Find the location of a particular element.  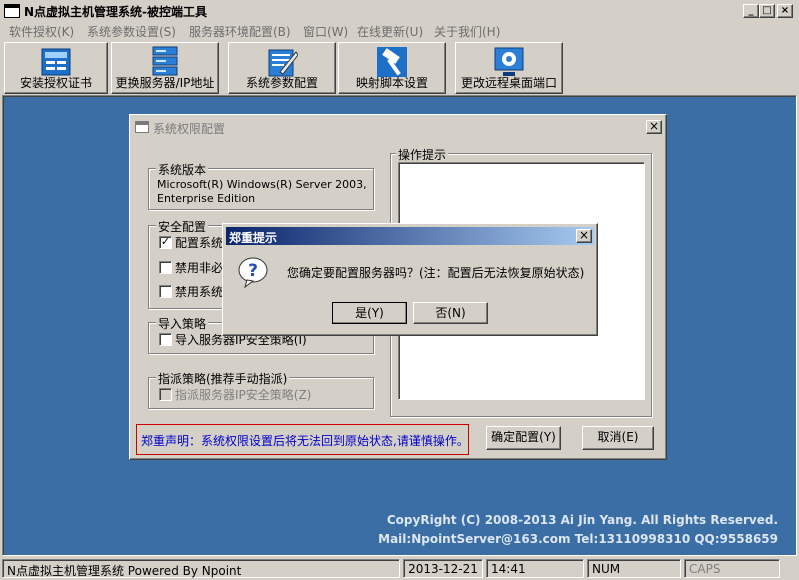

permission-window-titlebar: 系统权限配置 × is located at coordinates (398, 127).